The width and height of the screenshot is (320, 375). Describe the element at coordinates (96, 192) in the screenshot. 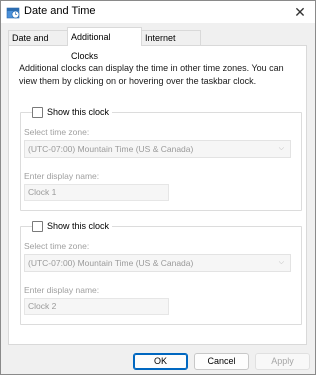

I see `clock-1-display-name-field: Clock 1` at that location.